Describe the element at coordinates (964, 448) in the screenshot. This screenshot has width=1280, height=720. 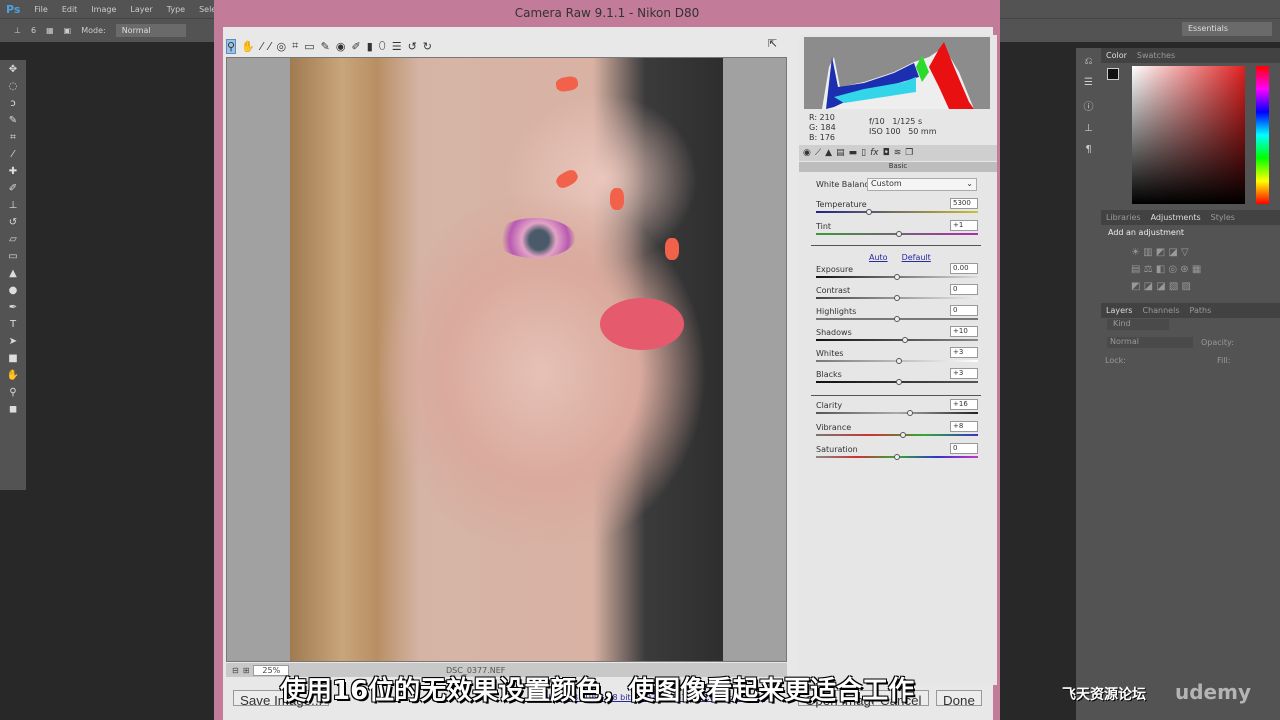
I see `saturation-value: 0` at that location.